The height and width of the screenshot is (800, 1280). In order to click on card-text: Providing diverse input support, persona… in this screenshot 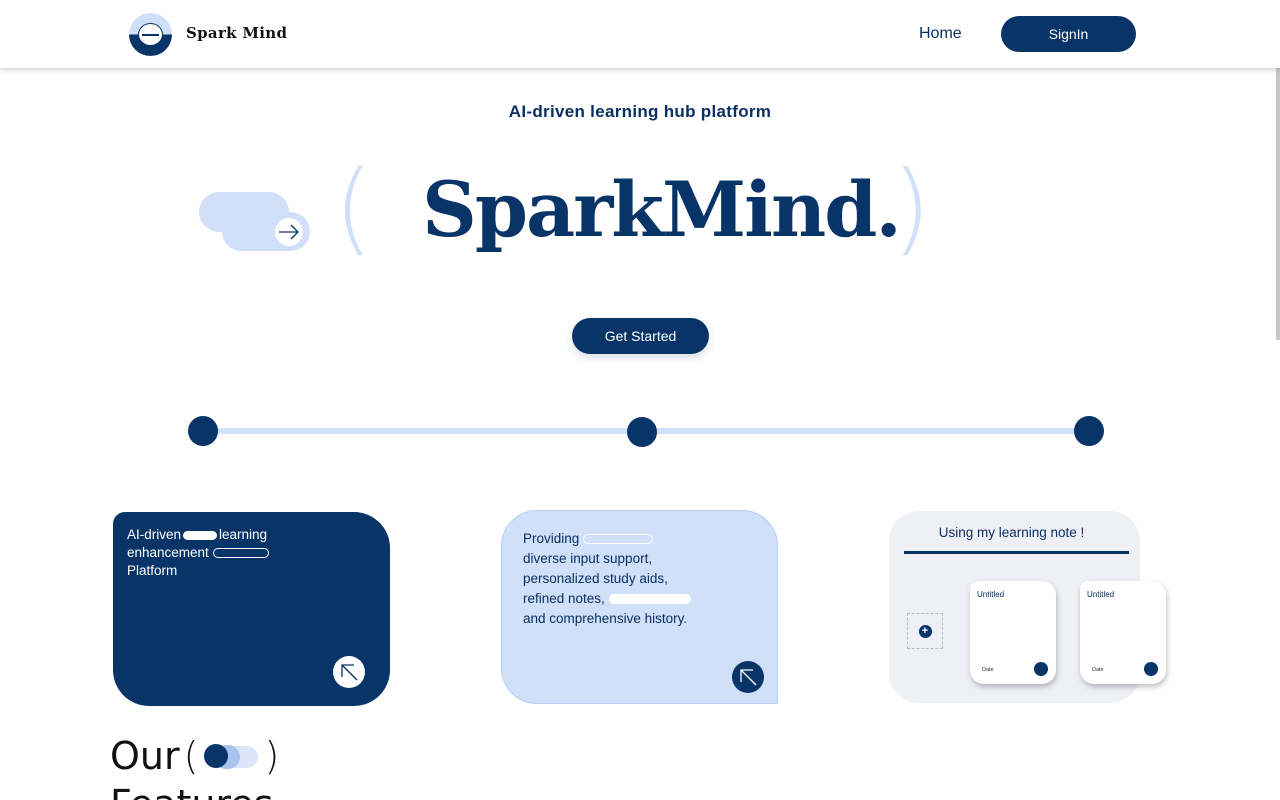, I will do `click(645, 579)`.